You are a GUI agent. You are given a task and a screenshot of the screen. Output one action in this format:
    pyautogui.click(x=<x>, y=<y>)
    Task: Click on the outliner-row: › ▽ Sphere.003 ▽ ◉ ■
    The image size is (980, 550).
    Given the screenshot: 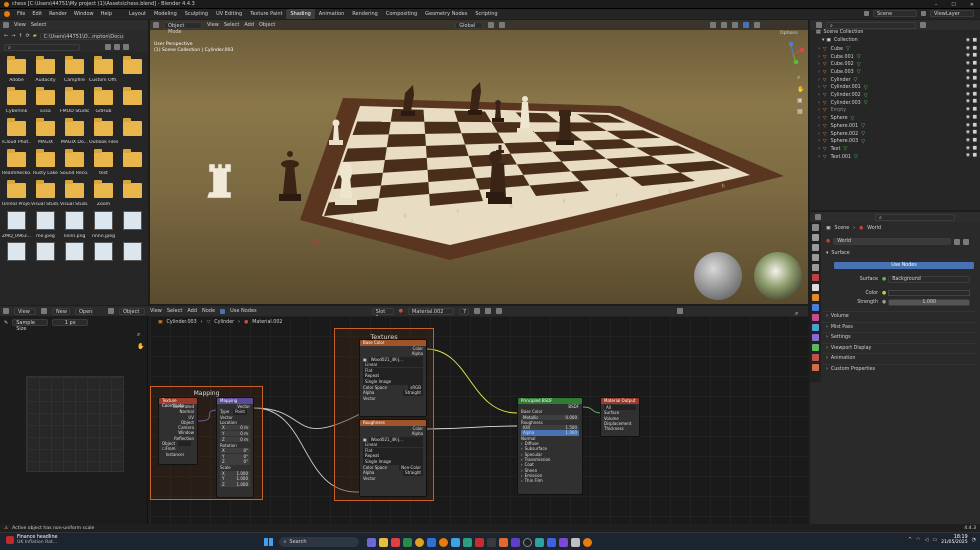 What is the action you would take?
    pyautogui.click(x=898, y=142)
    